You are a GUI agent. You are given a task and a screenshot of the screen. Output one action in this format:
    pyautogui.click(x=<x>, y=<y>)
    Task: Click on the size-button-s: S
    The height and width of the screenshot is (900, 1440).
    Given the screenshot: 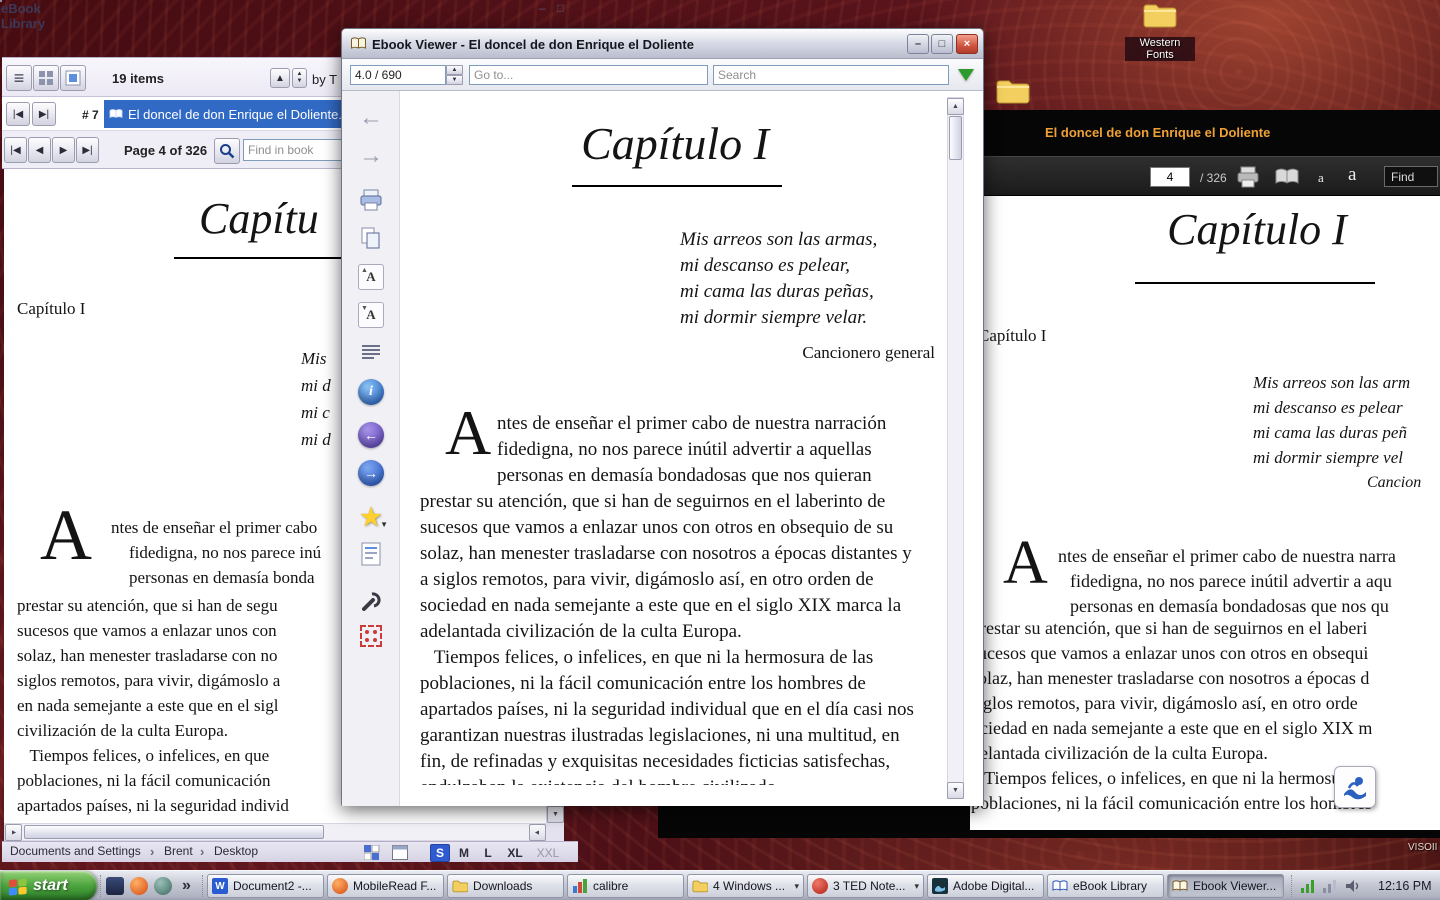 What is the action you would take?
    pyautogui.click(x=440, y=853)
    